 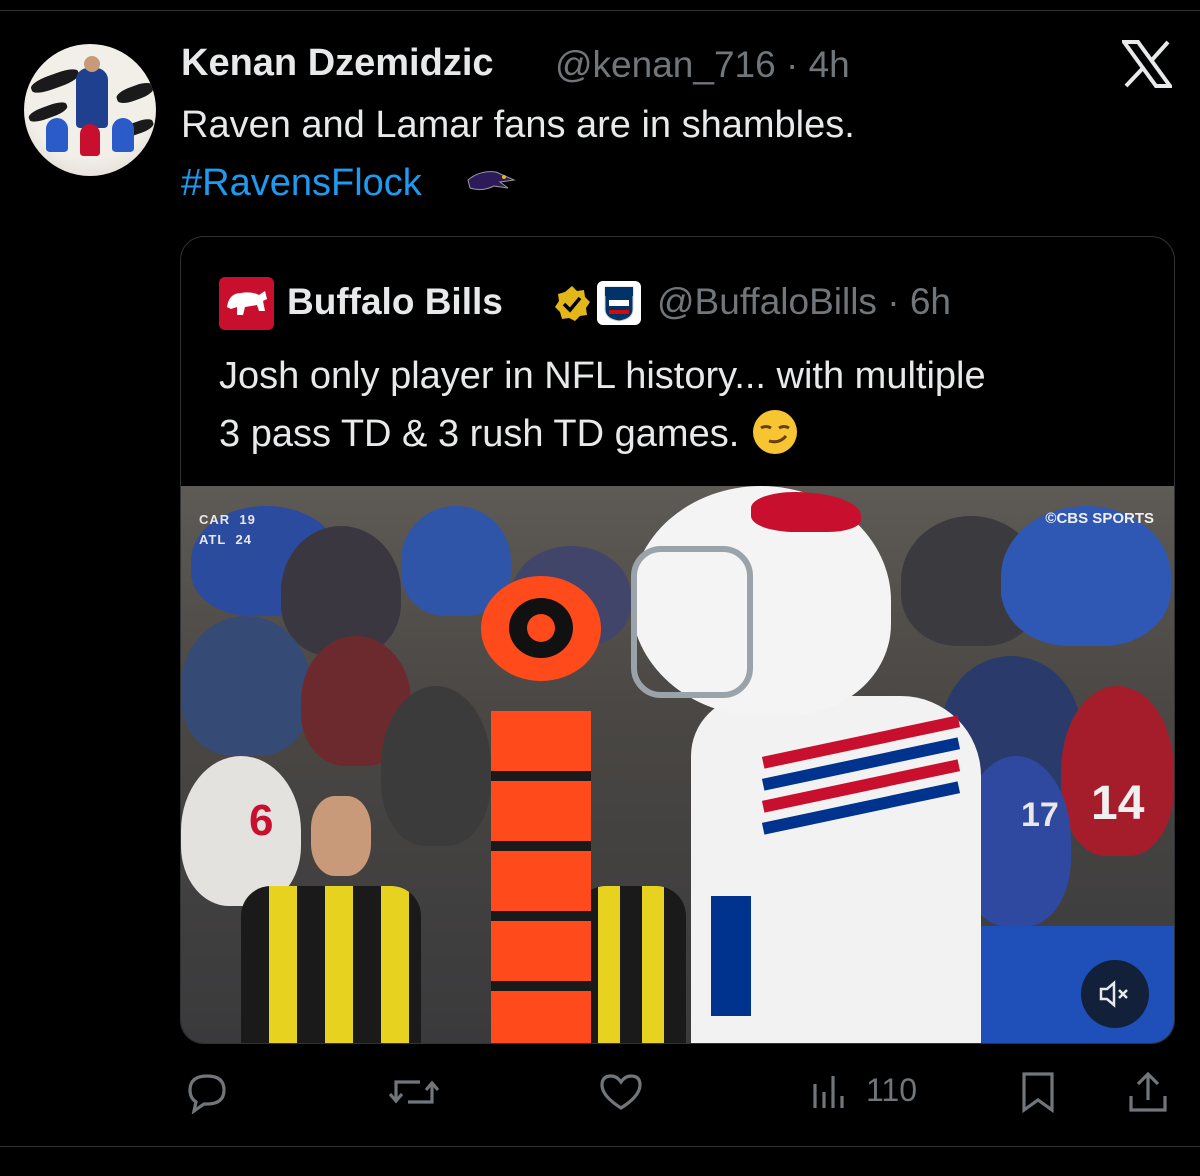 What do you see at coordinates (207, 1092) in the screenshot?
I see `reply-icon` at bounding box center [207, 1092].